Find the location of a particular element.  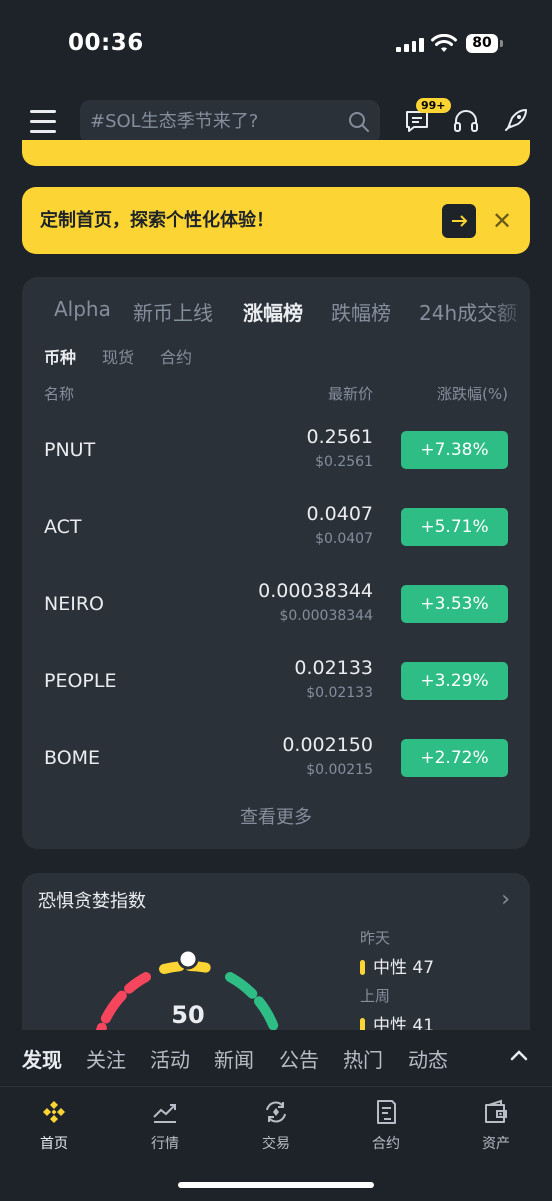

row-change-badge: +7.38% is located at coordinates (454, 450).